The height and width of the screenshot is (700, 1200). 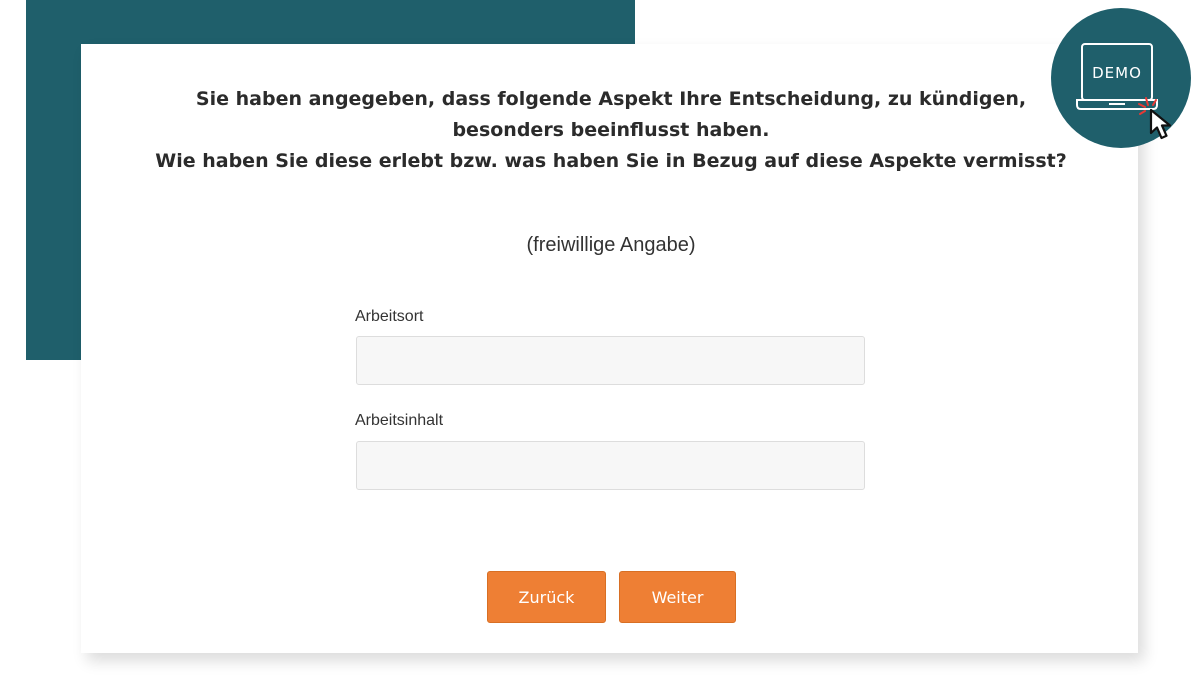 What do you see at coordinates (610, 465) in the screenshot?
I see `arbeitsinhalt-input` at bounding box center [610, 465].